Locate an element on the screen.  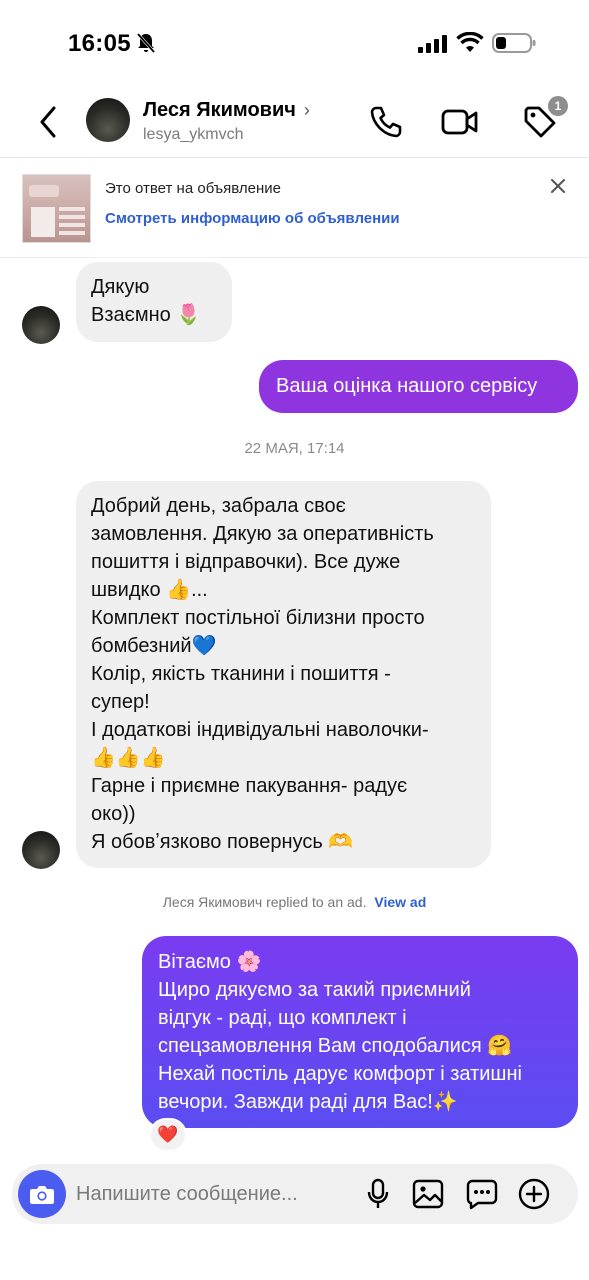
message-line: Взаємно 🌷 is located at coordinates (146, 315).